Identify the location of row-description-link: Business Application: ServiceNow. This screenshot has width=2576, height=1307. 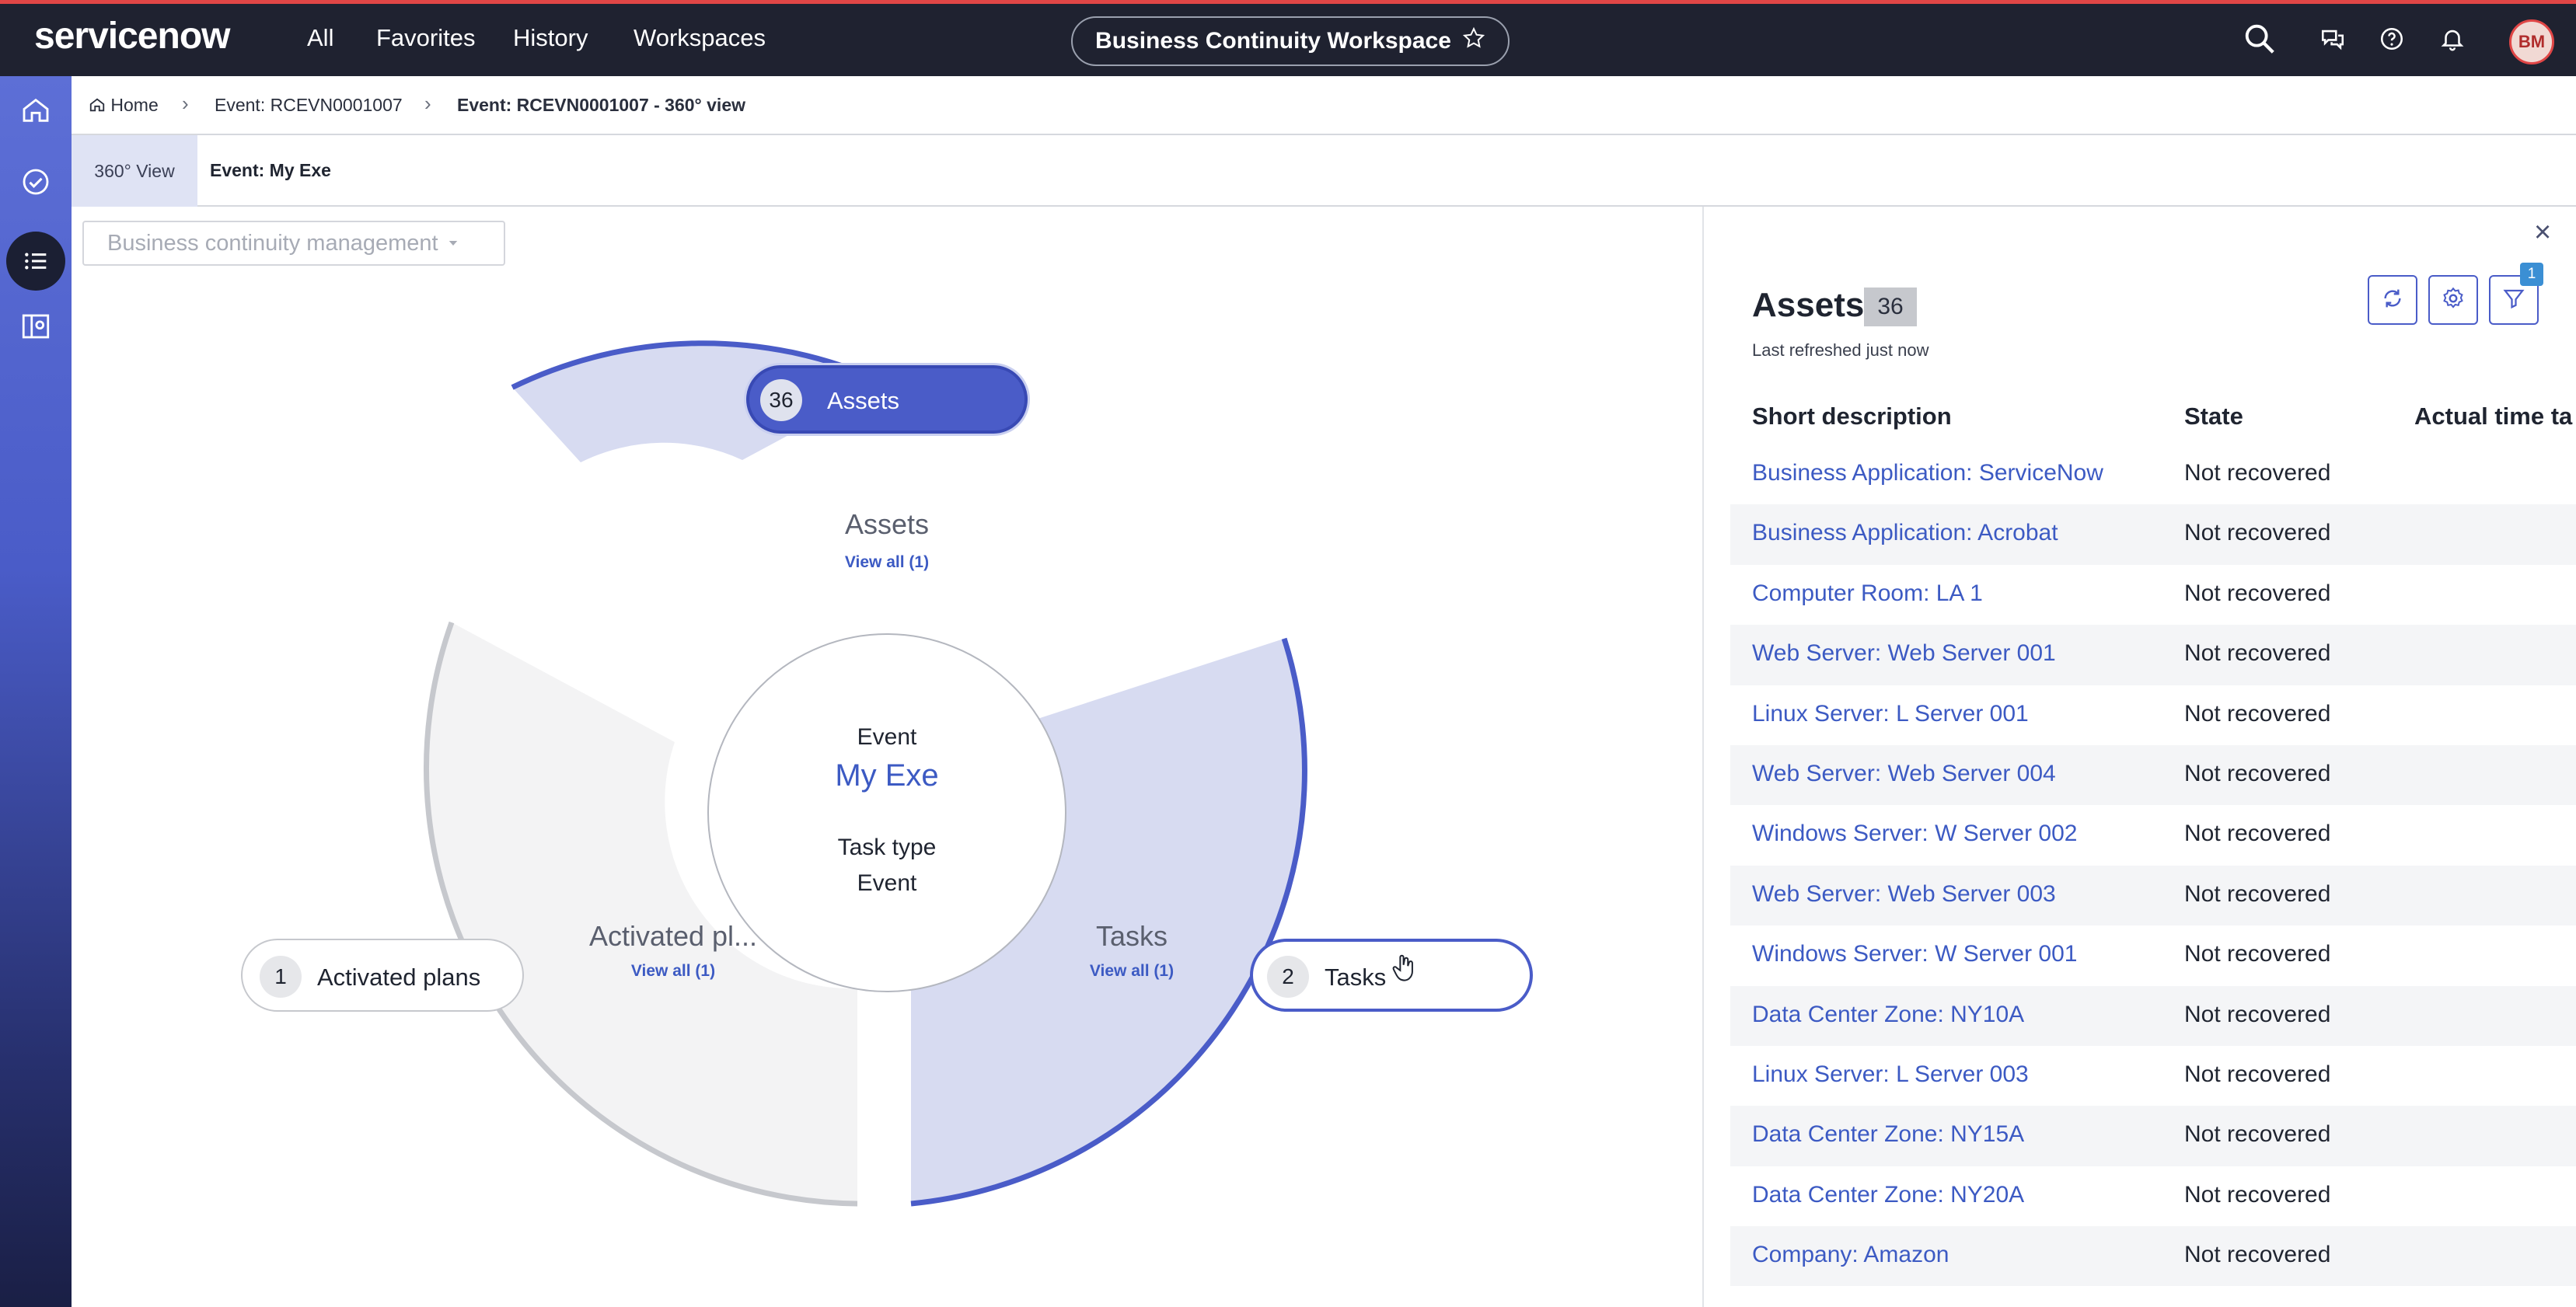
(1928, 473).